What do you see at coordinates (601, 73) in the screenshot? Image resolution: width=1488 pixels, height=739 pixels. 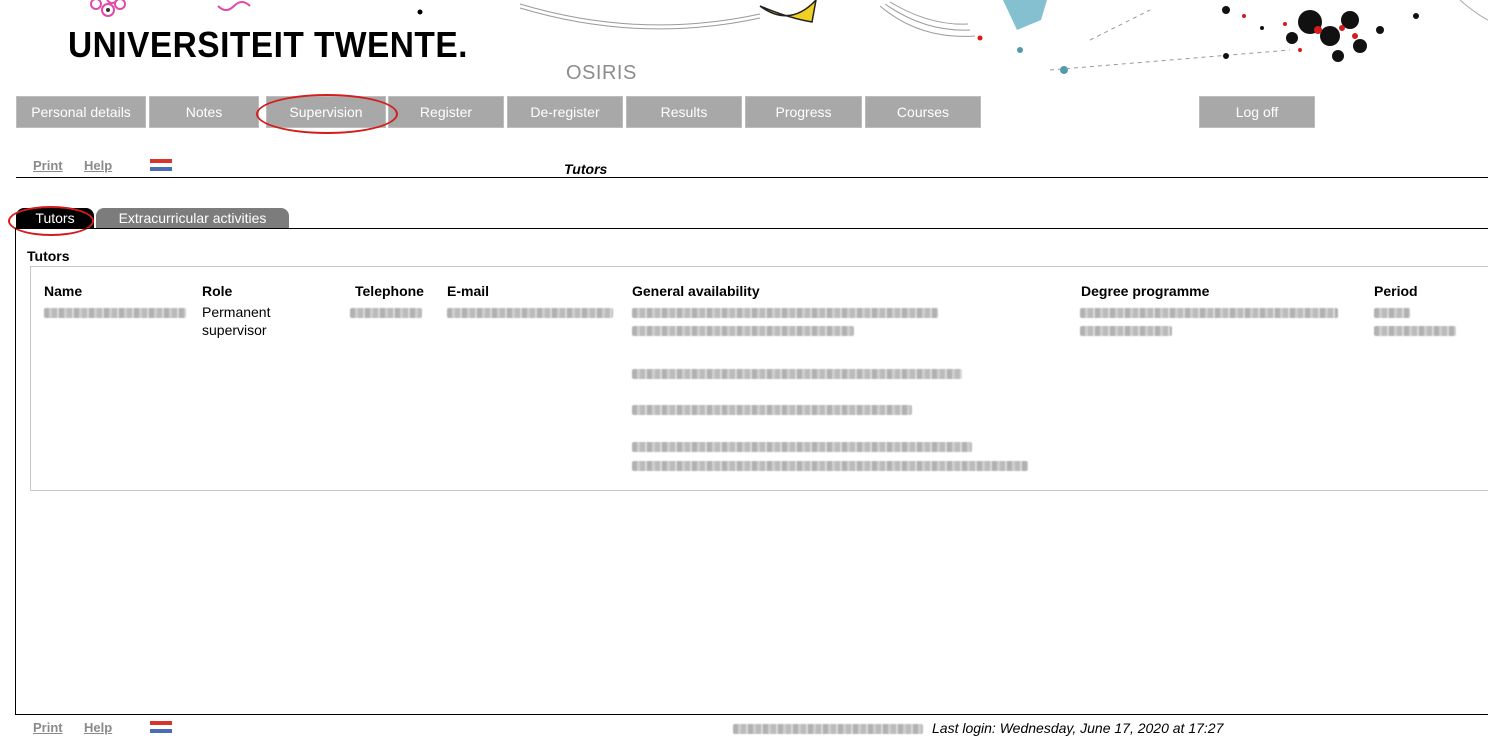 I see `app-name: OSIRIS` at bounding box center [601, 73].